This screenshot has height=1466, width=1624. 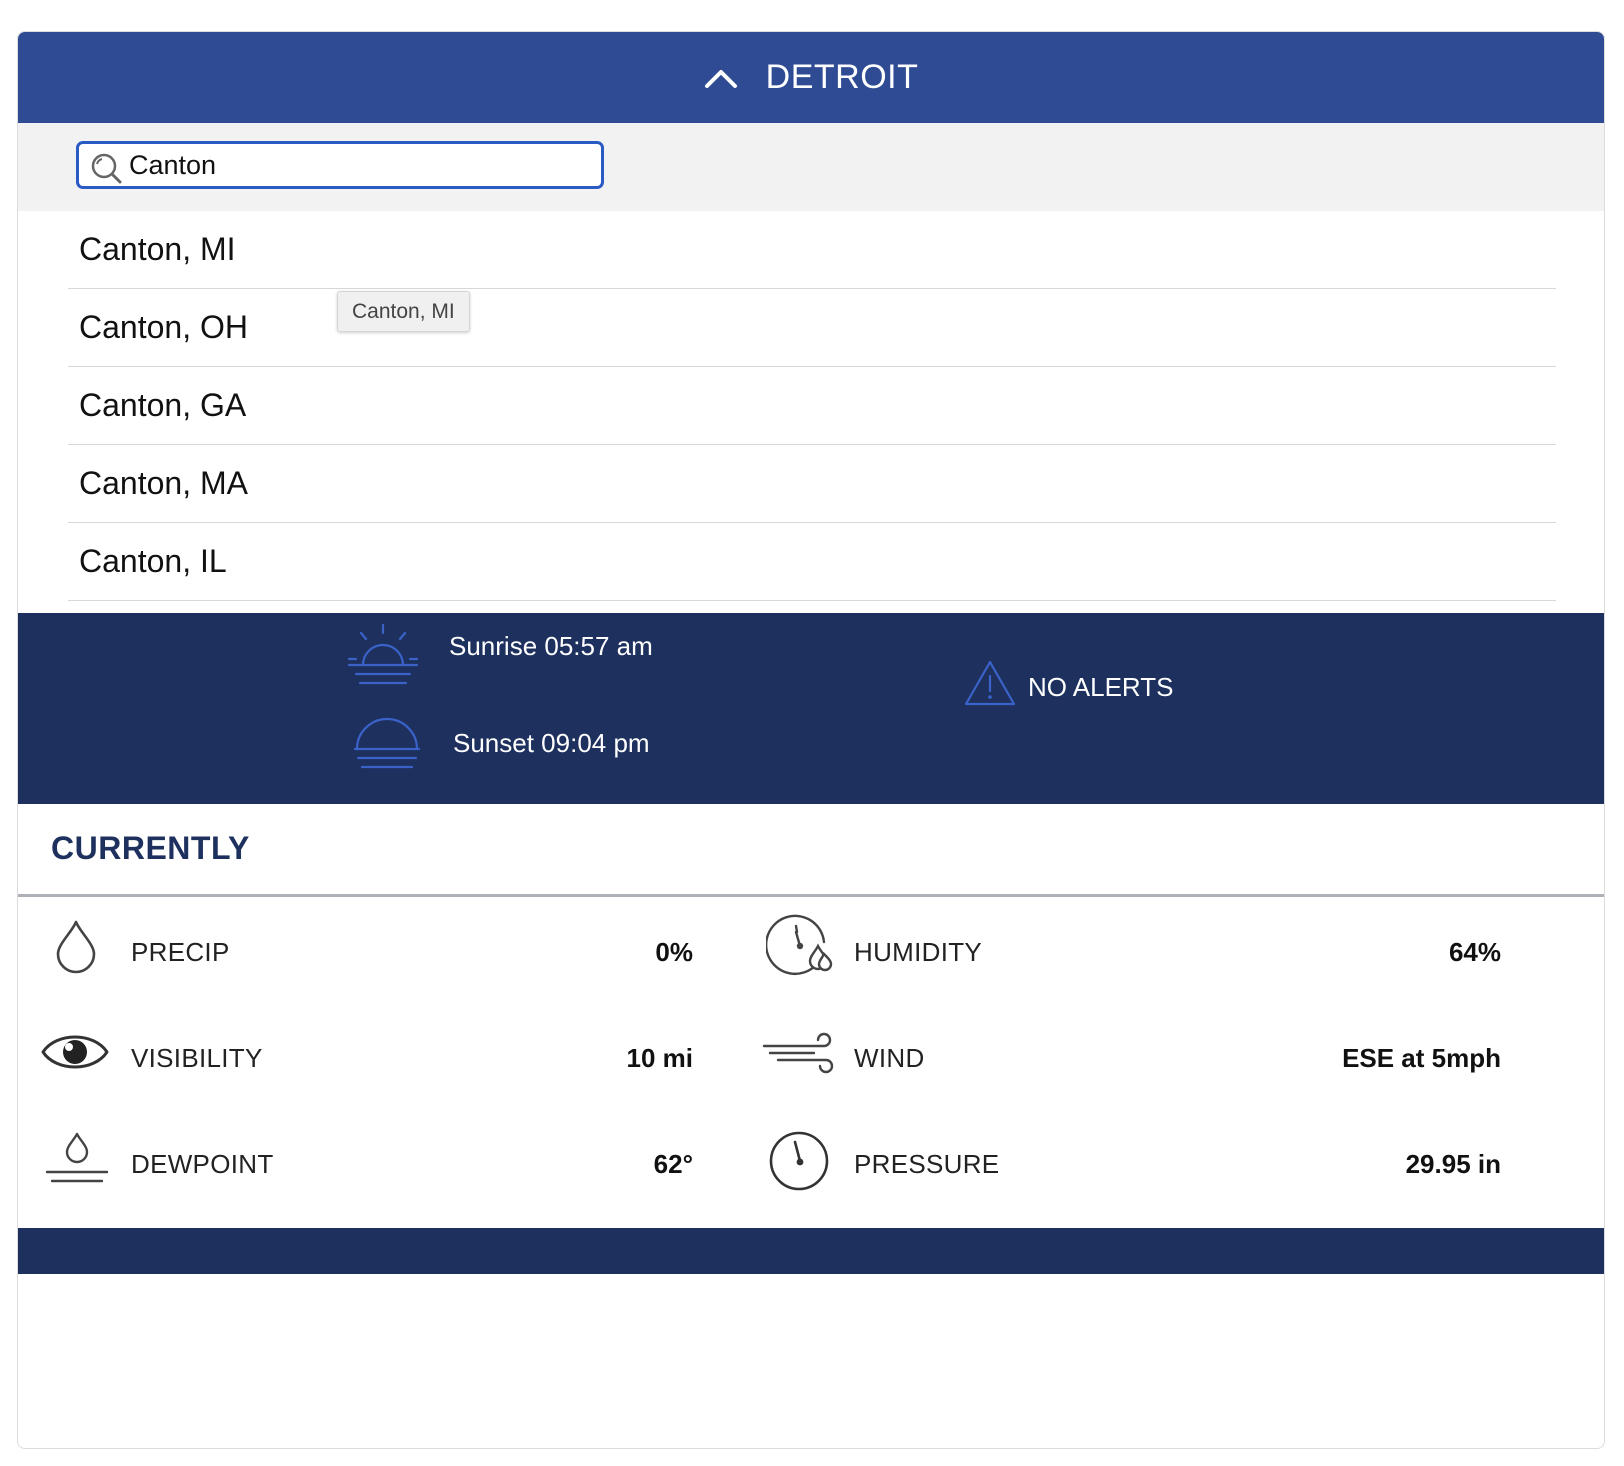 I want to click on location-title: DETROIT, so click(x=842, y=77).